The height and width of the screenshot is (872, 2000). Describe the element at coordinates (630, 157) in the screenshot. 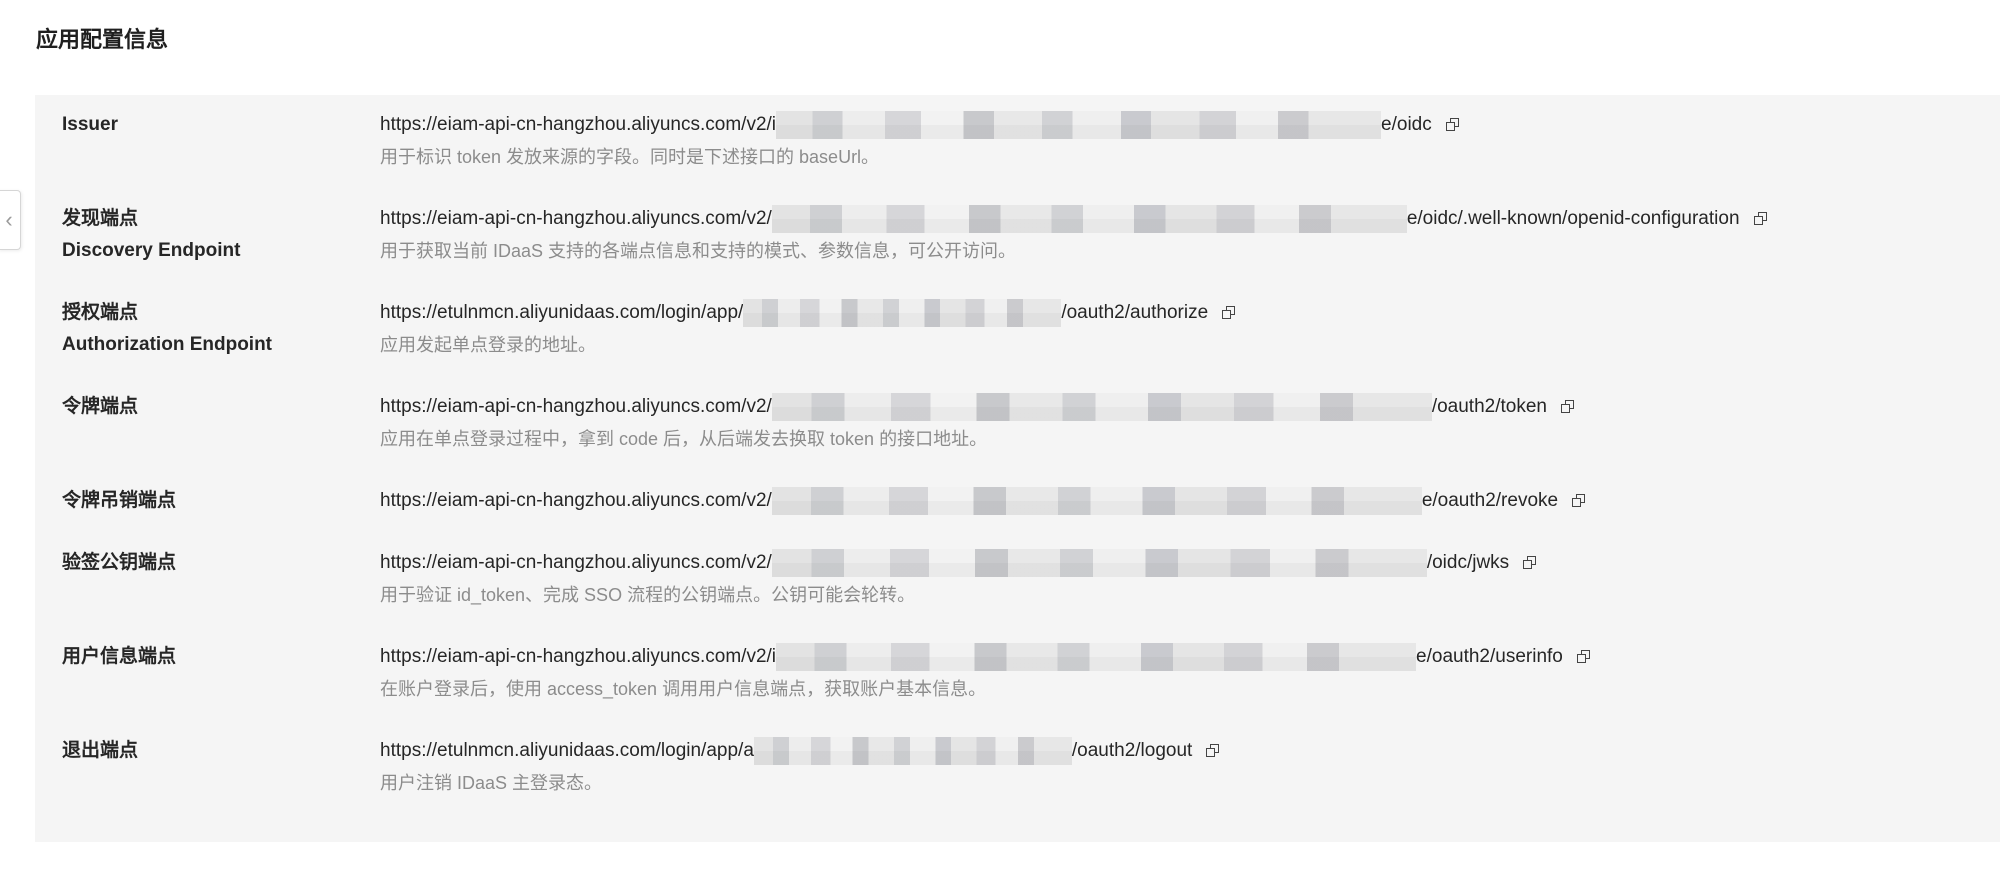

I see `row-description: 用于标识 token 发放来源的字段。同时是下述接口的 baseUrl。` at that location.